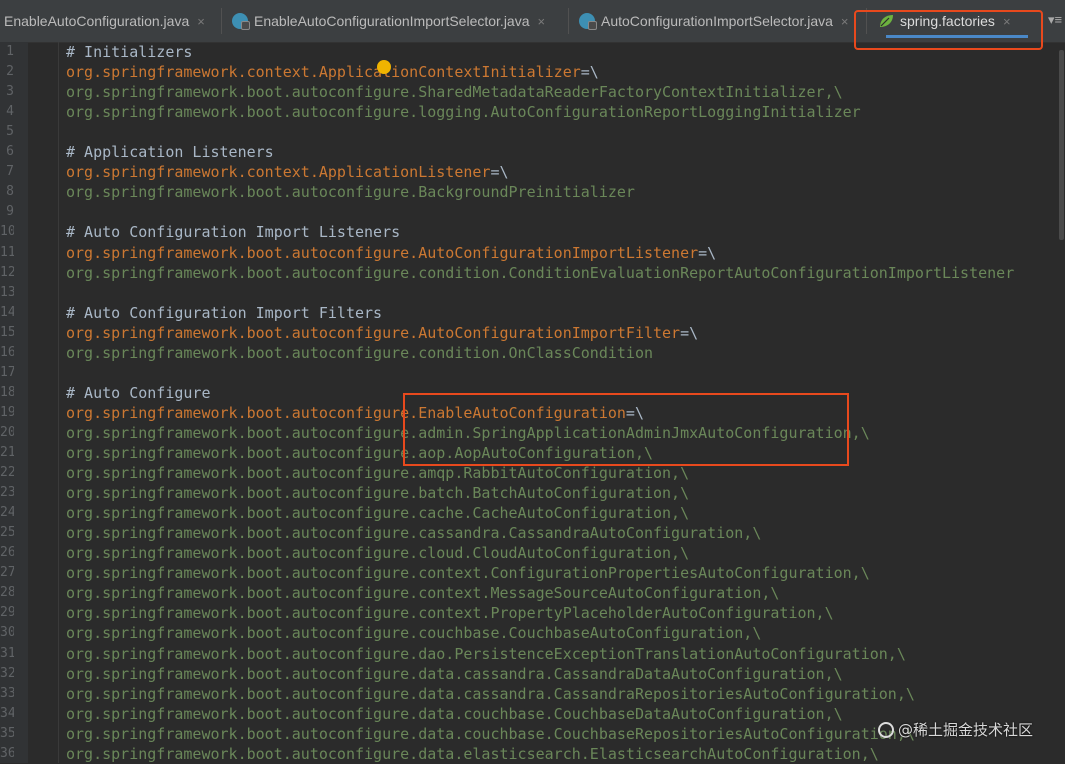 This screenshot has width=1065, height=764. I want to click on line-number: 23, so click(7, 493).